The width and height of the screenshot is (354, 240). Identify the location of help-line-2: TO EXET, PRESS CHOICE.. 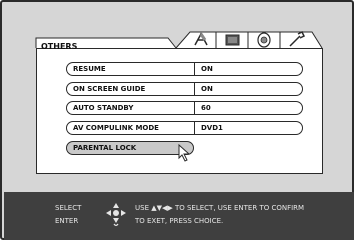
(179, 221).